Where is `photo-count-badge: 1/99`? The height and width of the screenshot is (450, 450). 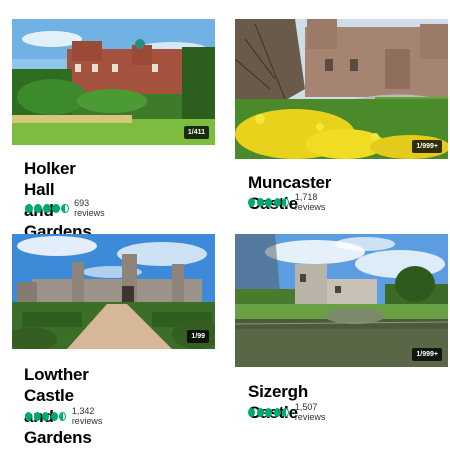 photo-count-badge: 1/99 is located at coordinates (198, 336).